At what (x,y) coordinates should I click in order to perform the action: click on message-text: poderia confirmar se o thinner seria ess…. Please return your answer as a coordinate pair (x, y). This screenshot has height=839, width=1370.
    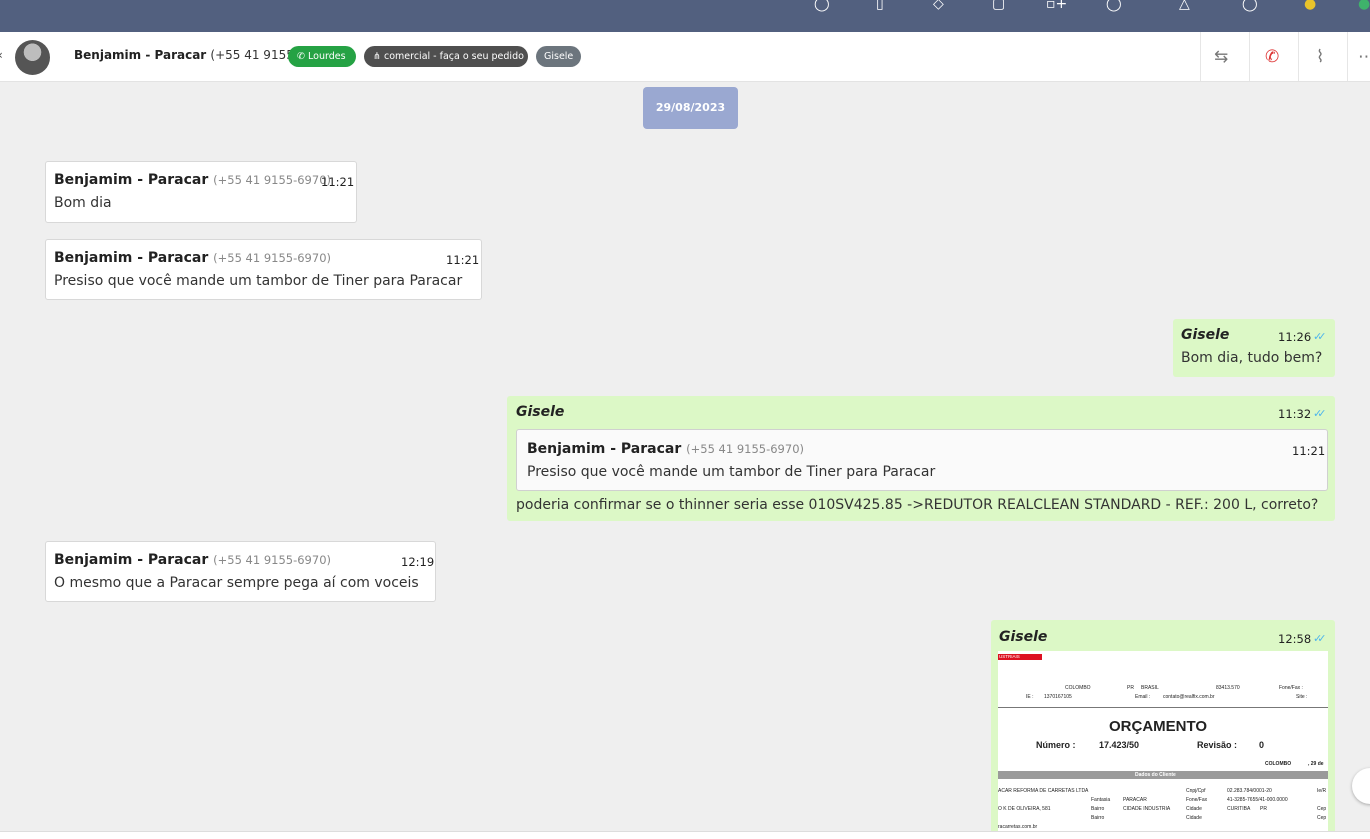
    Looking at the image, I should click on (917, 505).